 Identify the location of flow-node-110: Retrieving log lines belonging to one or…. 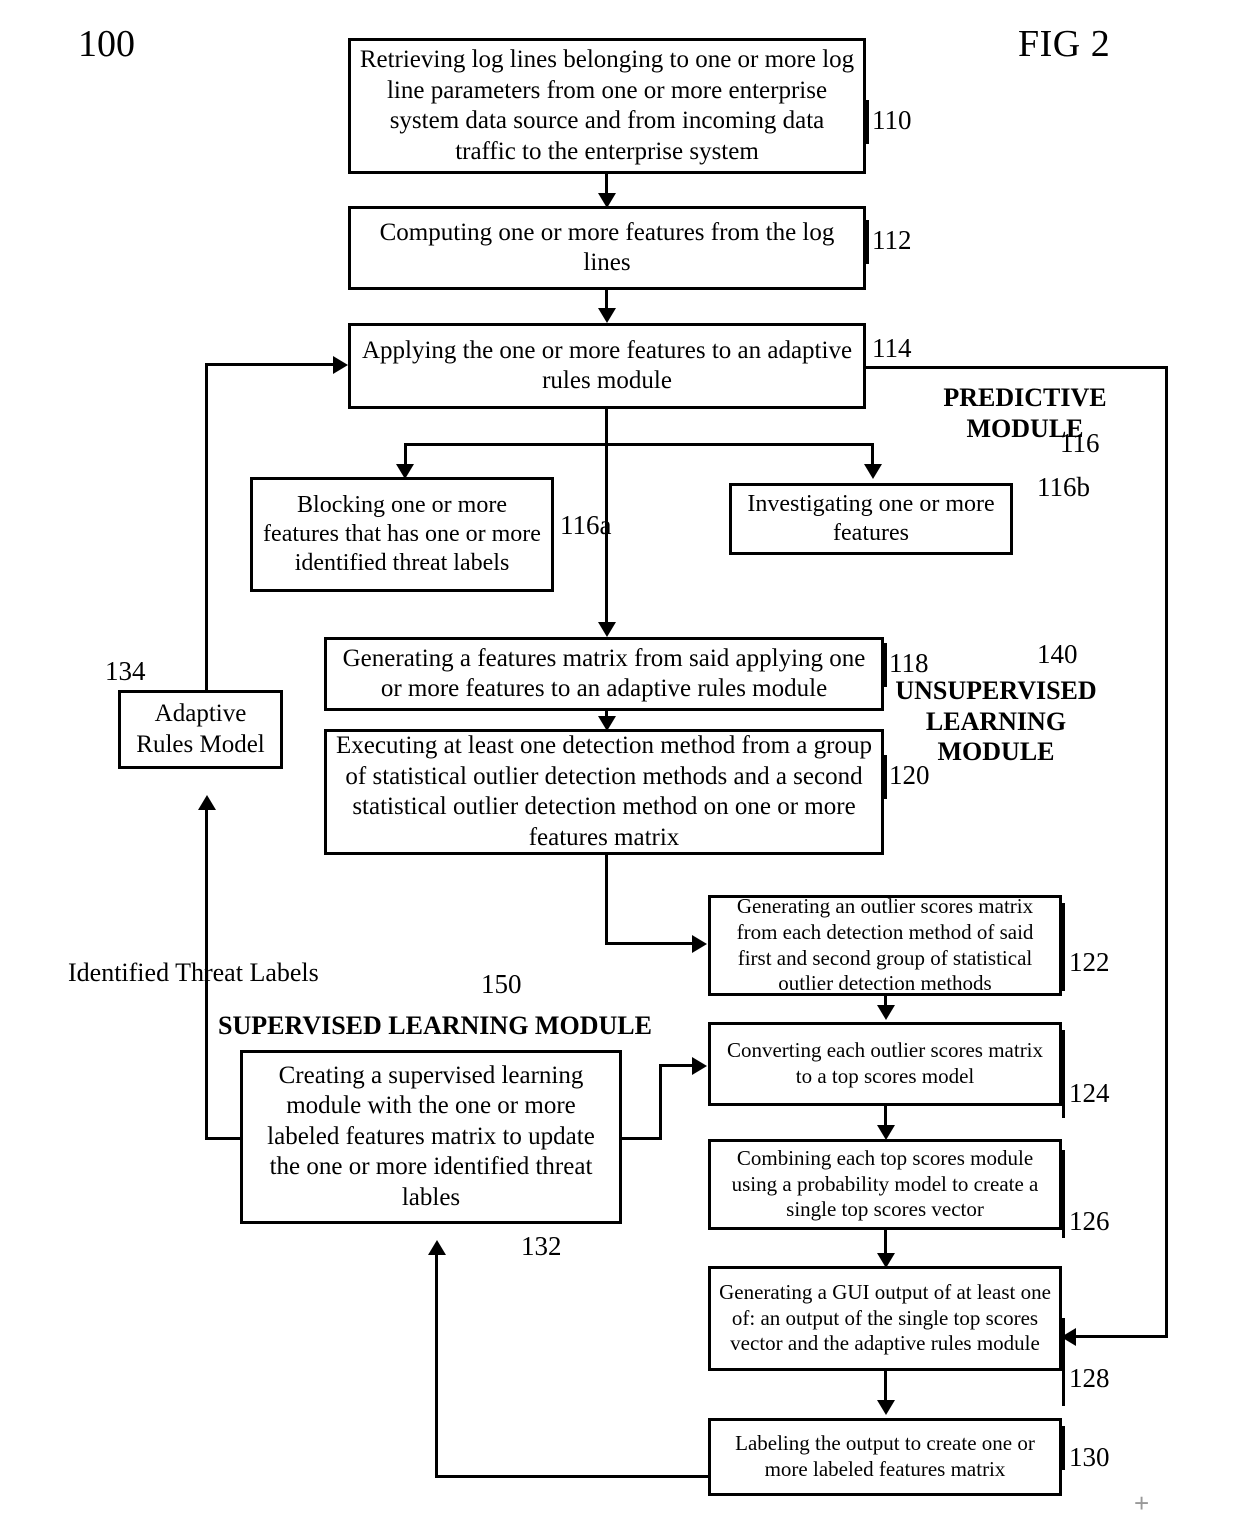
(607, 106).